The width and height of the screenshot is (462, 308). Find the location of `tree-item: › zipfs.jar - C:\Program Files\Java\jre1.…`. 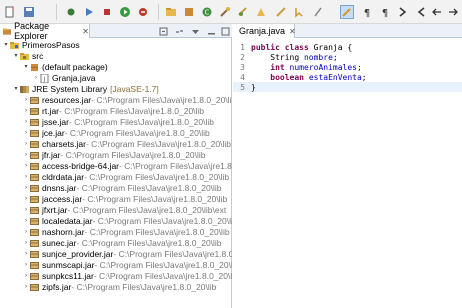

tree-item: › zipfs.jar - C:\Program Files\Java\jre1.… is located at coordinates (108, 287).